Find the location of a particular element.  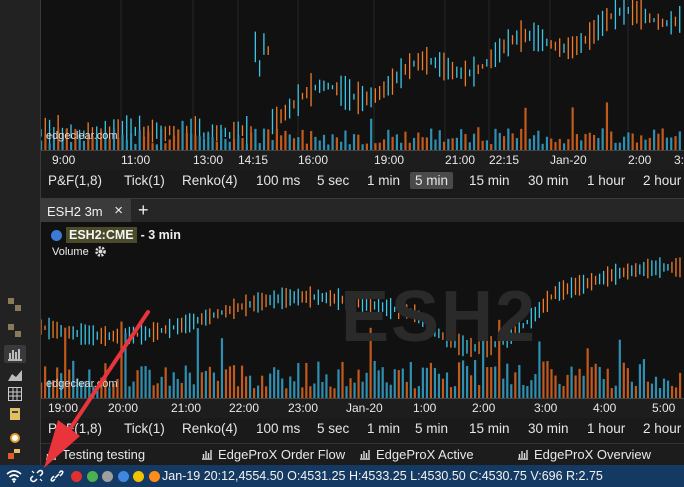

symbol-header: ESH2:CME - 3 min is located at coordinates (116, 235).